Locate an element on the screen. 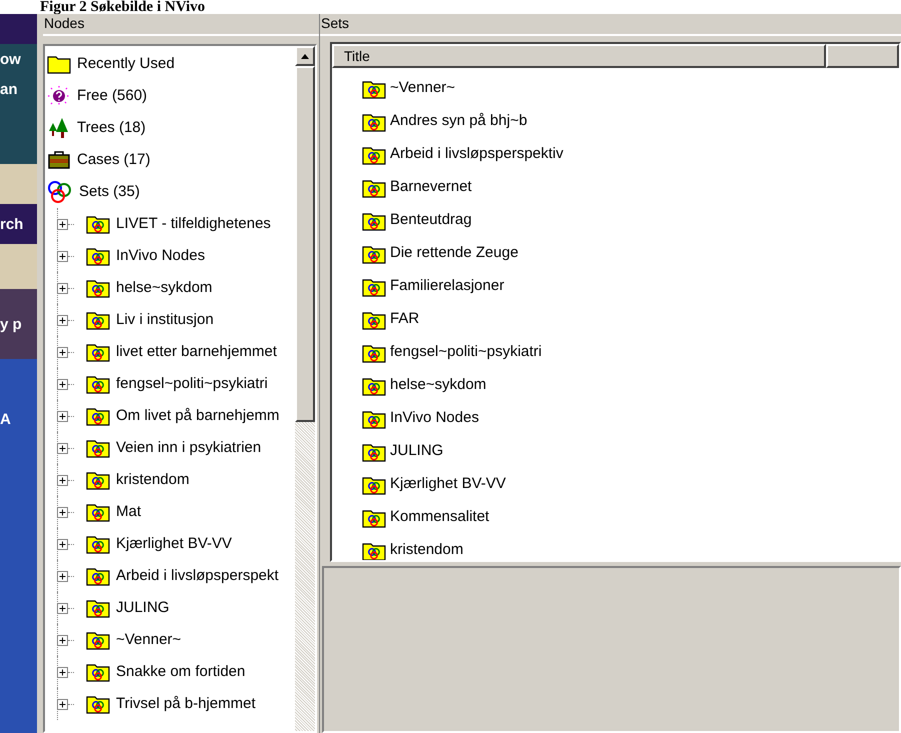 This screenshot has width=901, height=733. list-item: Die rettende Zeuge is located at coordinates (454, 253).